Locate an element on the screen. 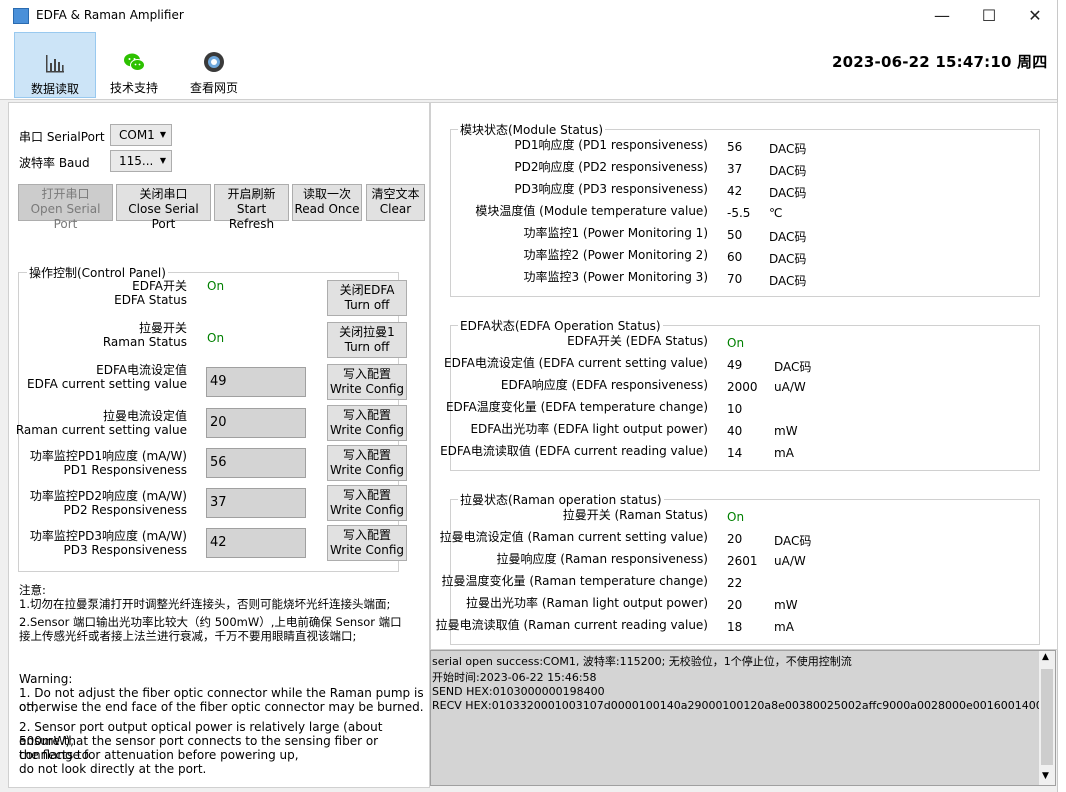 The image size is (1066, 792). module-row-label: PD3响应度 (PD3 responsiveness) is located at coordinates (611, 189).